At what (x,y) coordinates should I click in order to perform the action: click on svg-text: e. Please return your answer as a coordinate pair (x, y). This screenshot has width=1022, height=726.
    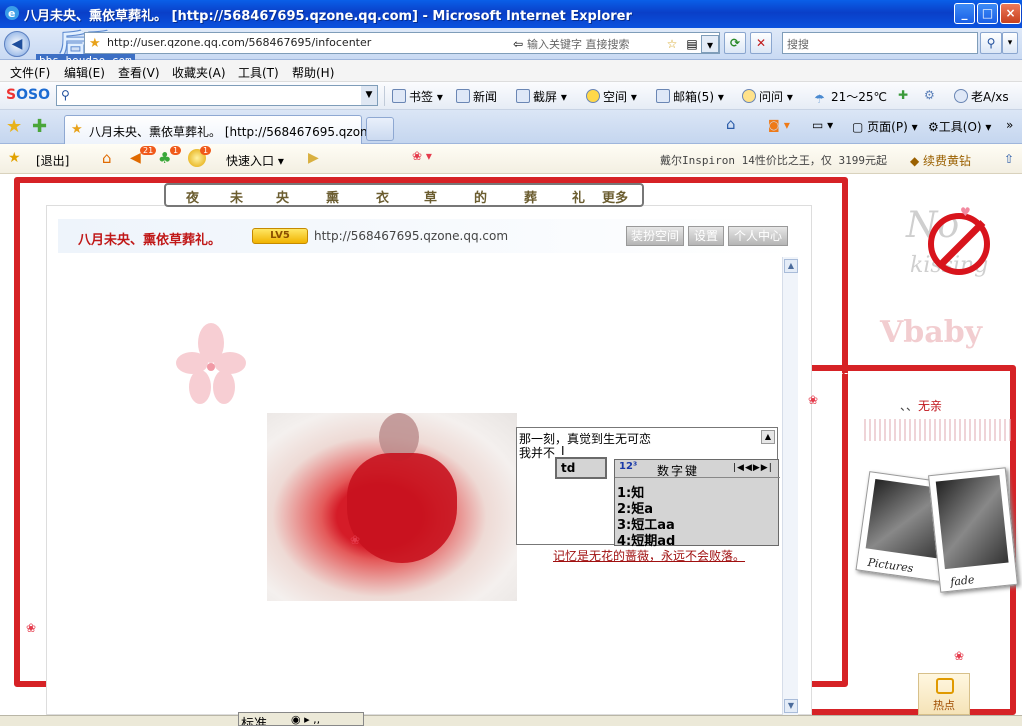
    Looking at the image, I should click on (11, 13).